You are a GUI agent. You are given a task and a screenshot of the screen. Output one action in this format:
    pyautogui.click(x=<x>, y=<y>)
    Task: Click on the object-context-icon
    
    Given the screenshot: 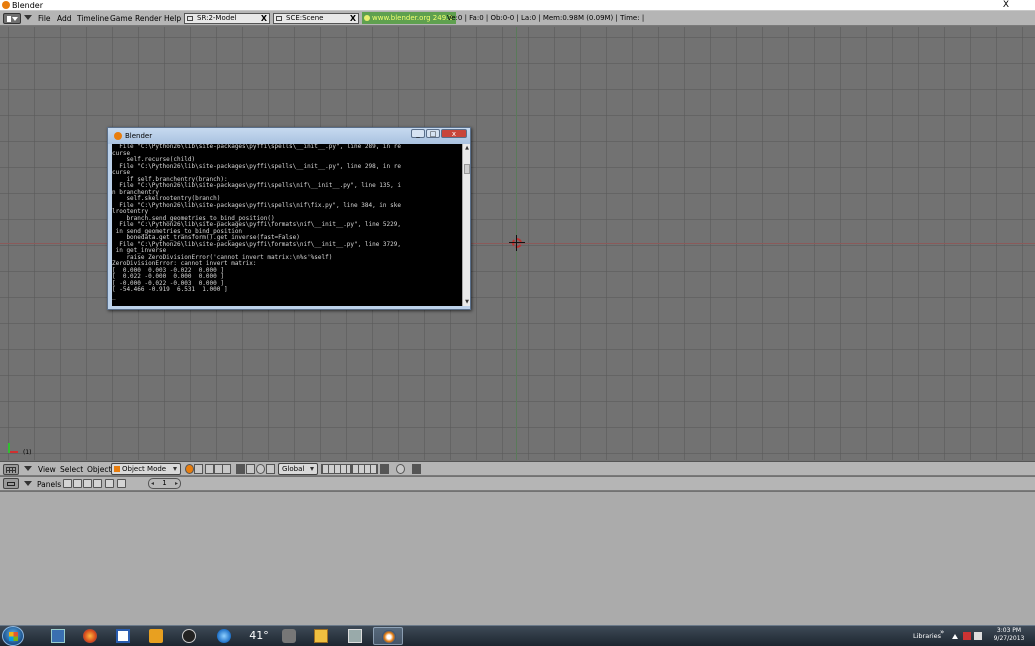 What is the action you would take?
    pyautogui.click(x=97, y=483)
    